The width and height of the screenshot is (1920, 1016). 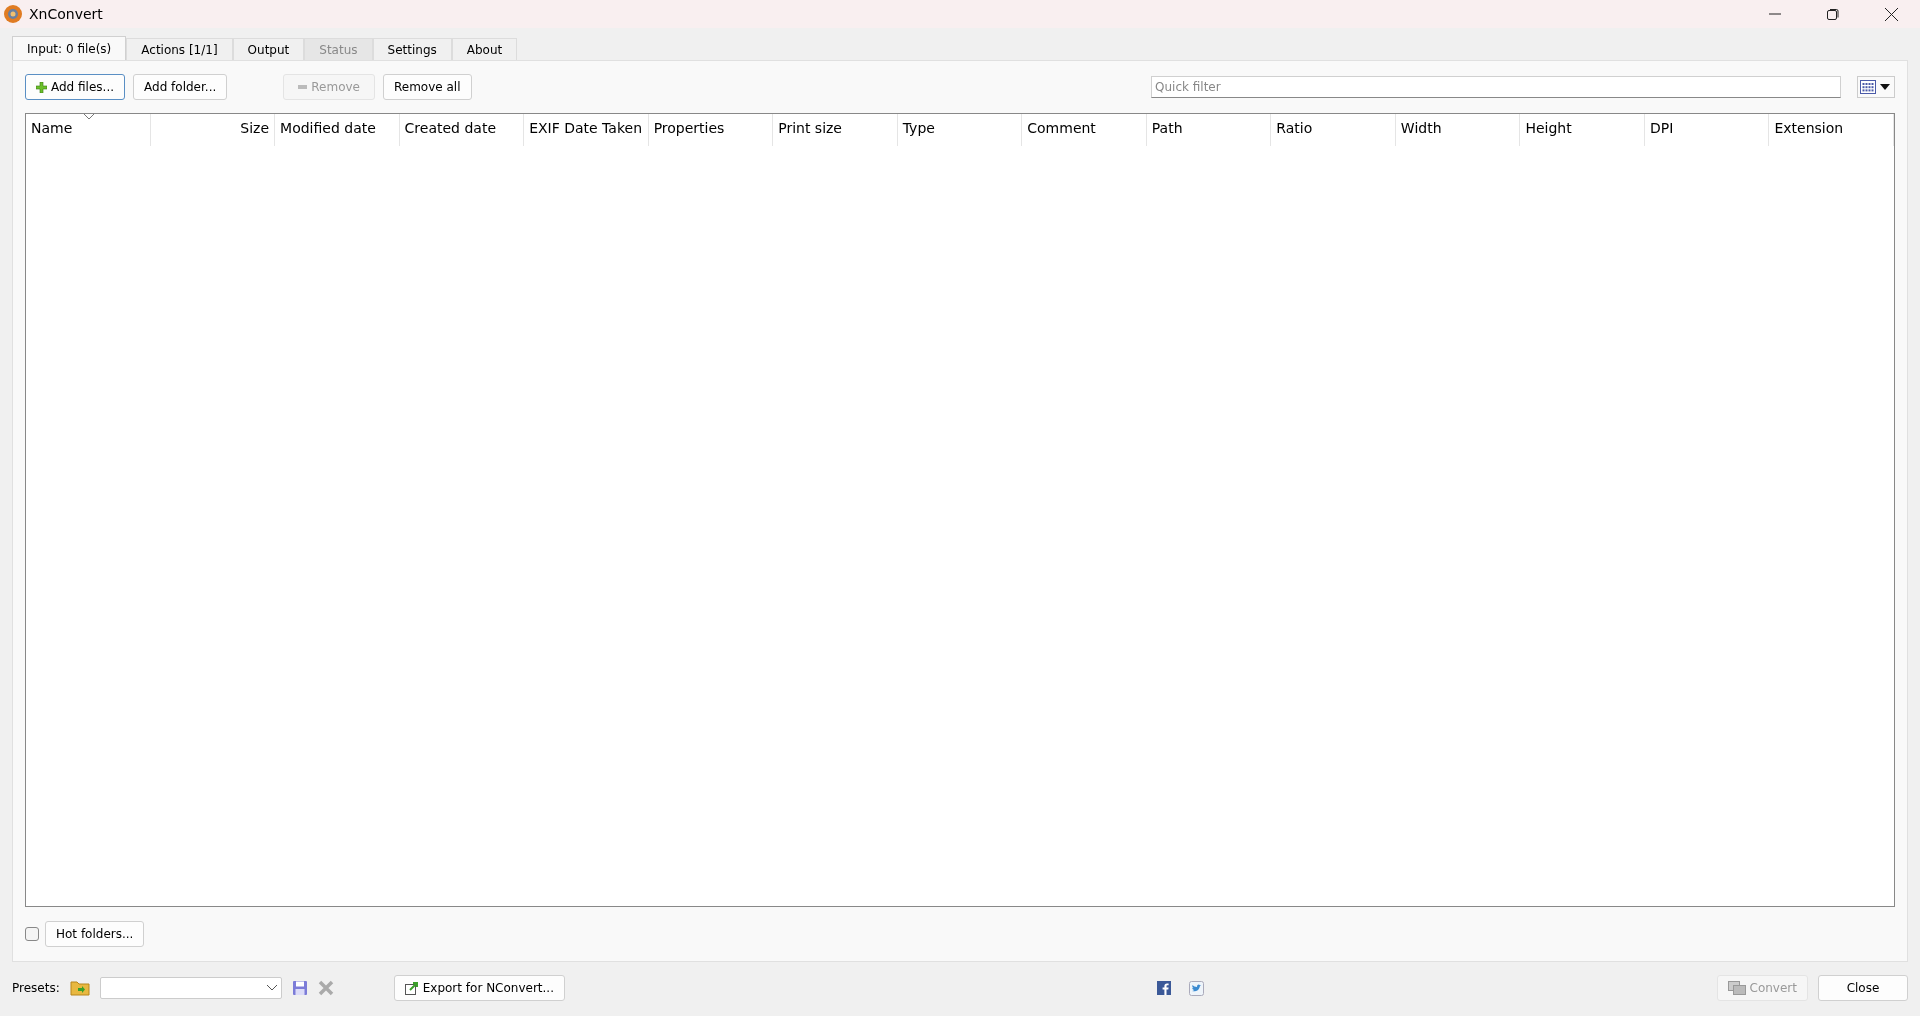 What do you see at coordinates (271, 988) in the screenshot?
I see `chevron-down-icon` at bounding box center [271, 988].